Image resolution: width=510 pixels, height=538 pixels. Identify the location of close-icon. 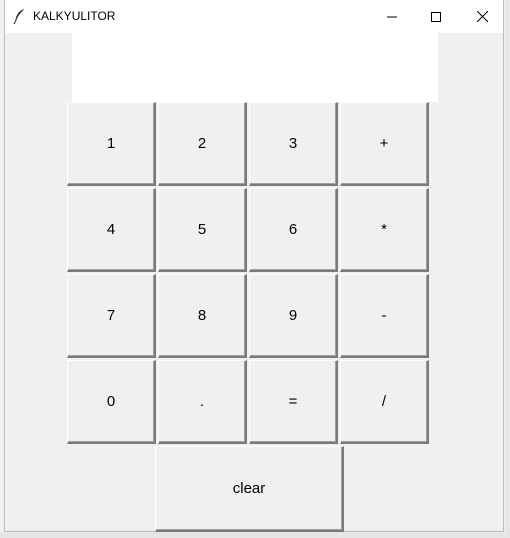
(482, 16).